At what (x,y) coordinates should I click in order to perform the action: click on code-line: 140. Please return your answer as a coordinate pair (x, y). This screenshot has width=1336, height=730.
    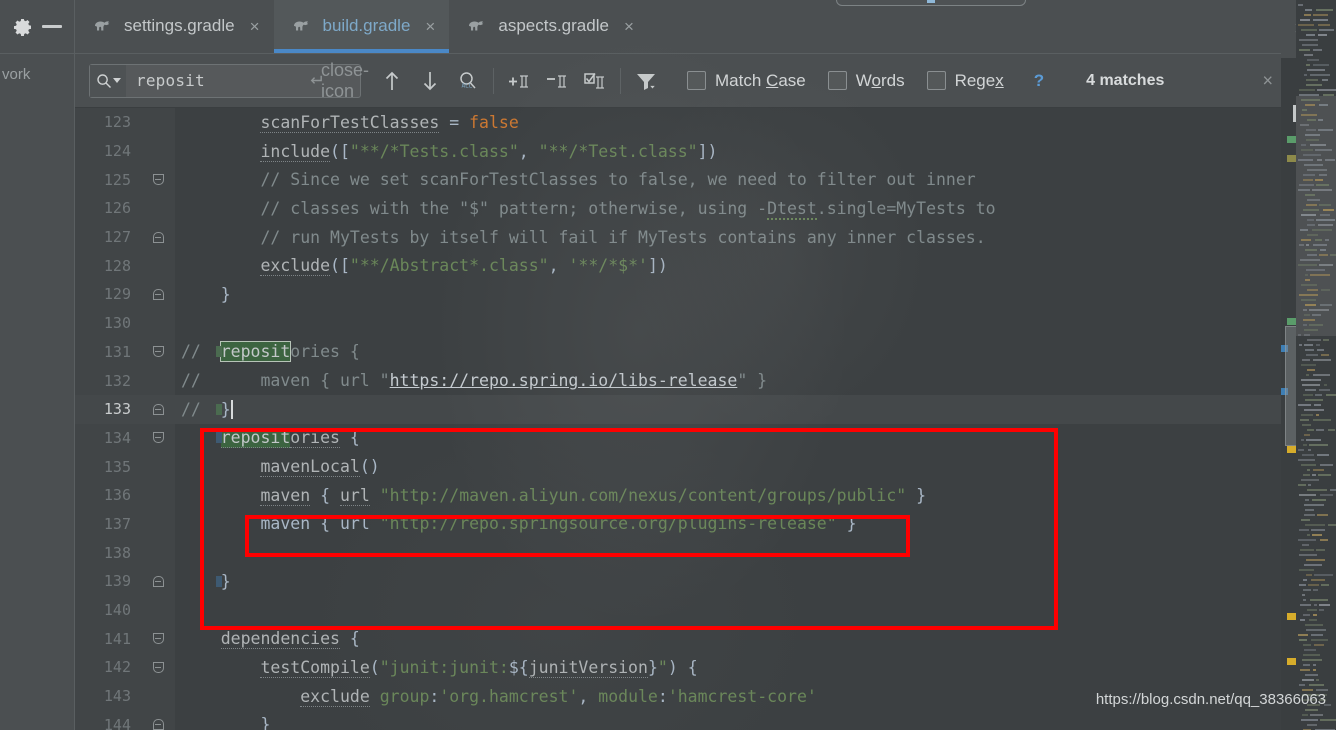
    Looking at the image, I should click on (678, 610).